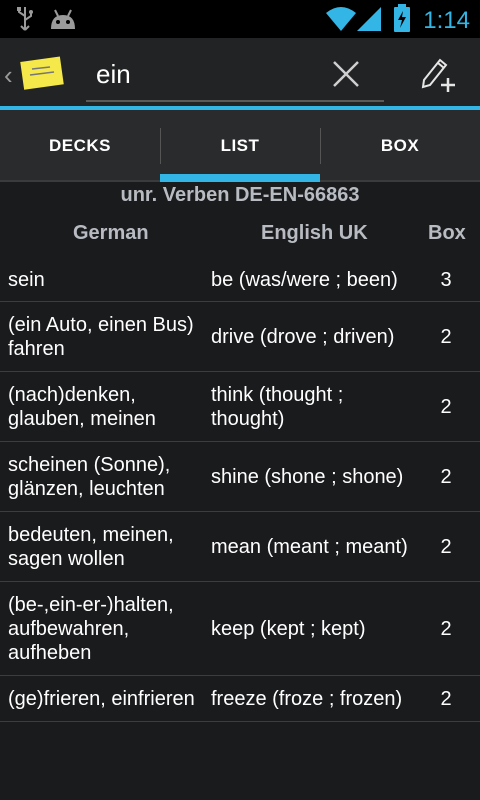  What do you see at coordinates (8, 75) in the screenshot?
I see `up-caret-icon: ‹` at bounding box center [8, 75].